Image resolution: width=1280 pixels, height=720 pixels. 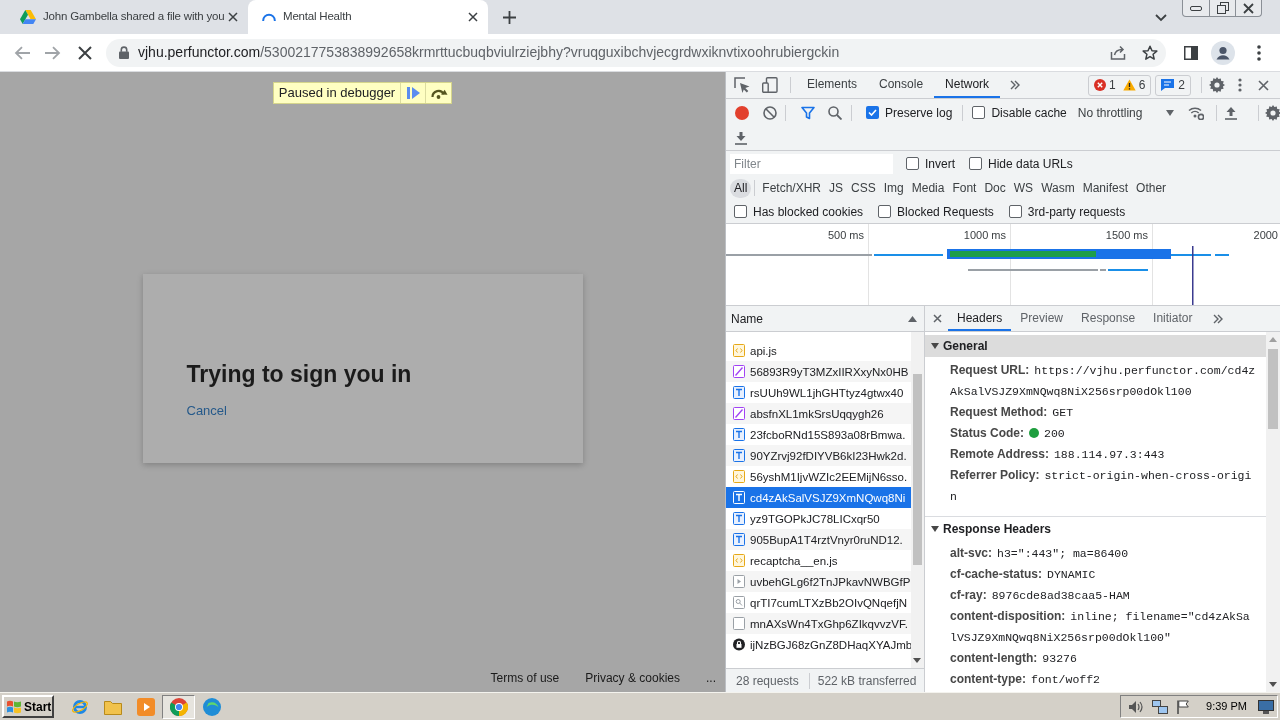 I want to click on cross-icon, so click(x=85, y=52).